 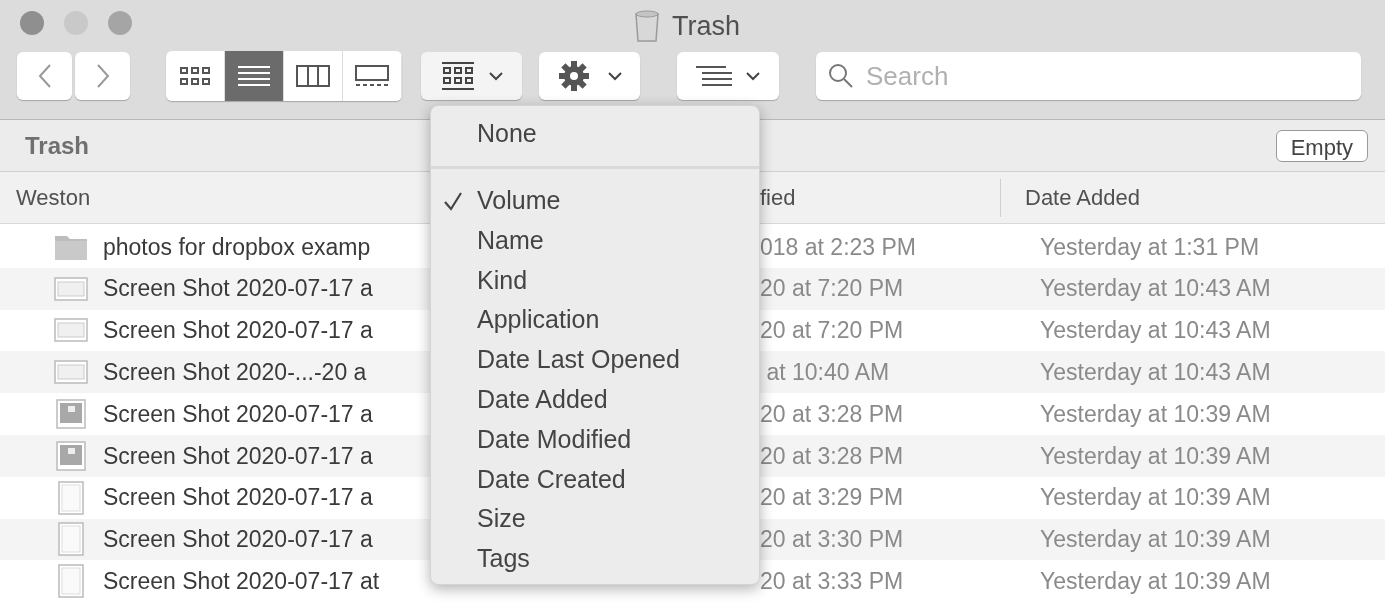 I want to click on columns-icon, so click(x=313, y=76).